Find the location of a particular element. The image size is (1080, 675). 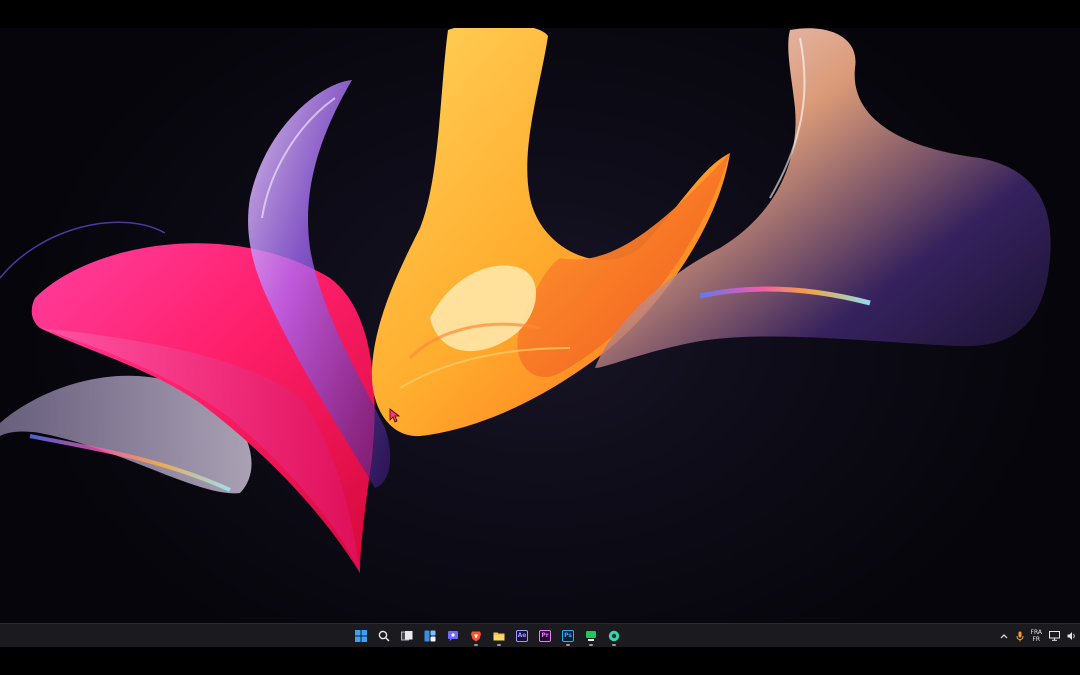

system-tray: FRA FR is located at coordinates (1039, 636).